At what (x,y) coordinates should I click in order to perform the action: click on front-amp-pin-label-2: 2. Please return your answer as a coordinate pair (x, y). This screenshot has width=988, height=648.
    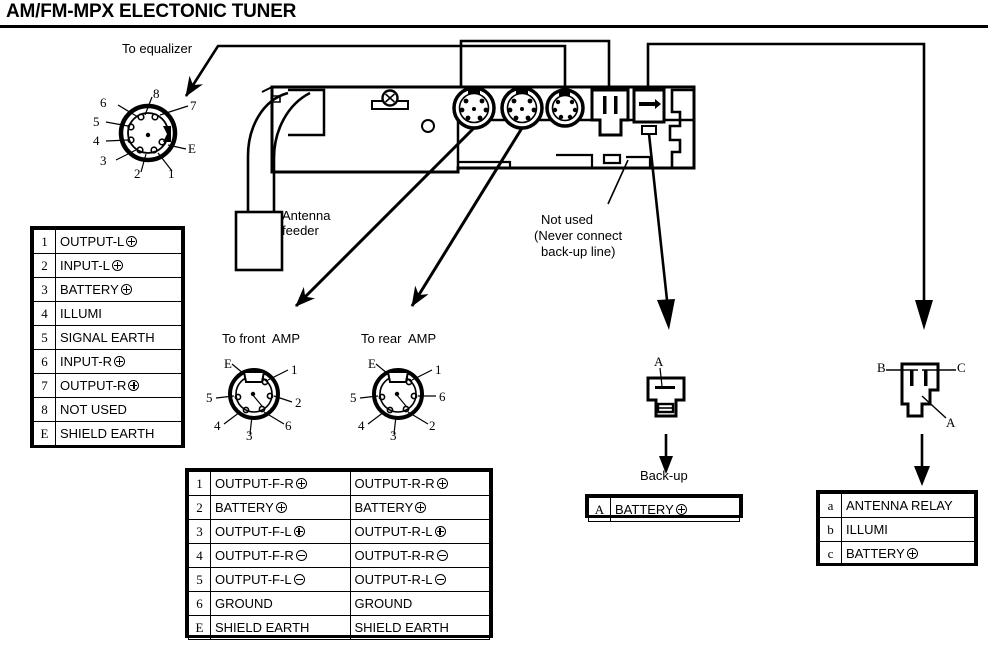
    Looking at the image, I should click on (298, 402).